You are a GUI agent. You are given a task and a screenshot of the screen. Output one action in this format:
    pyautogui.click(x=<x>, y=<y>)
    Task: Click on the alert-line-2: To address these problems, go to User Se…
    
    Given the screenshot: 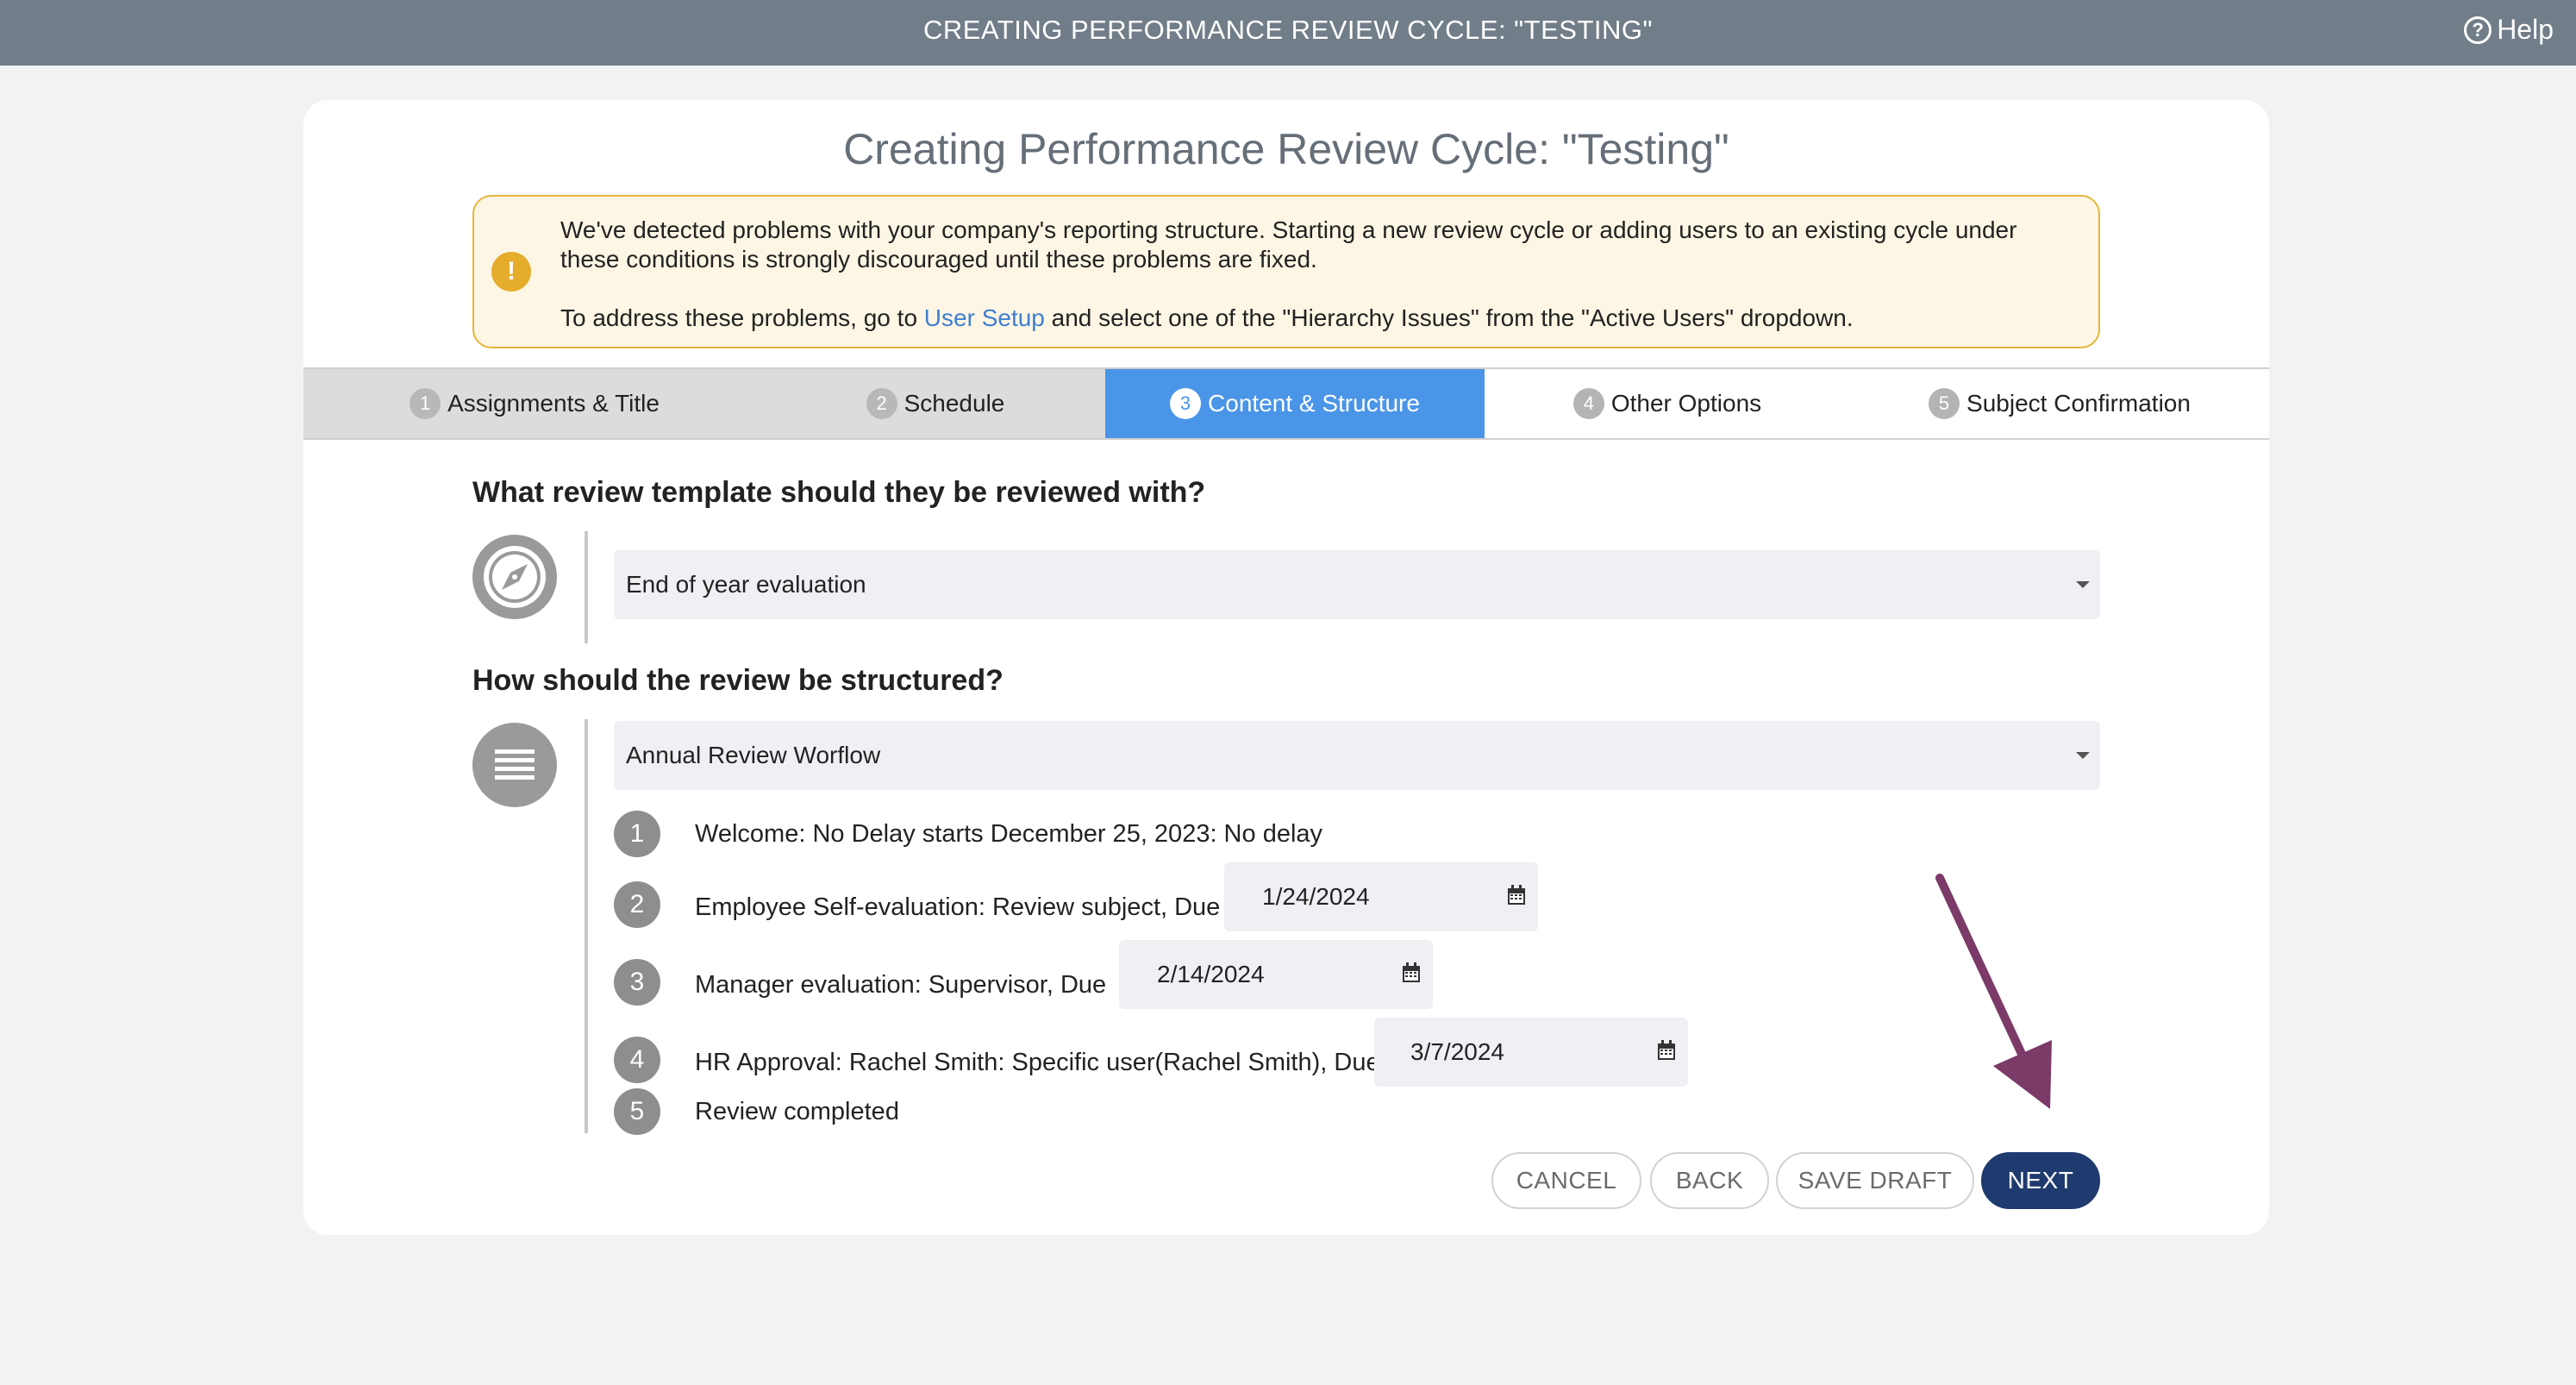 What is the action you would take?
    pyautogui.click(x=1319, y=319)
    